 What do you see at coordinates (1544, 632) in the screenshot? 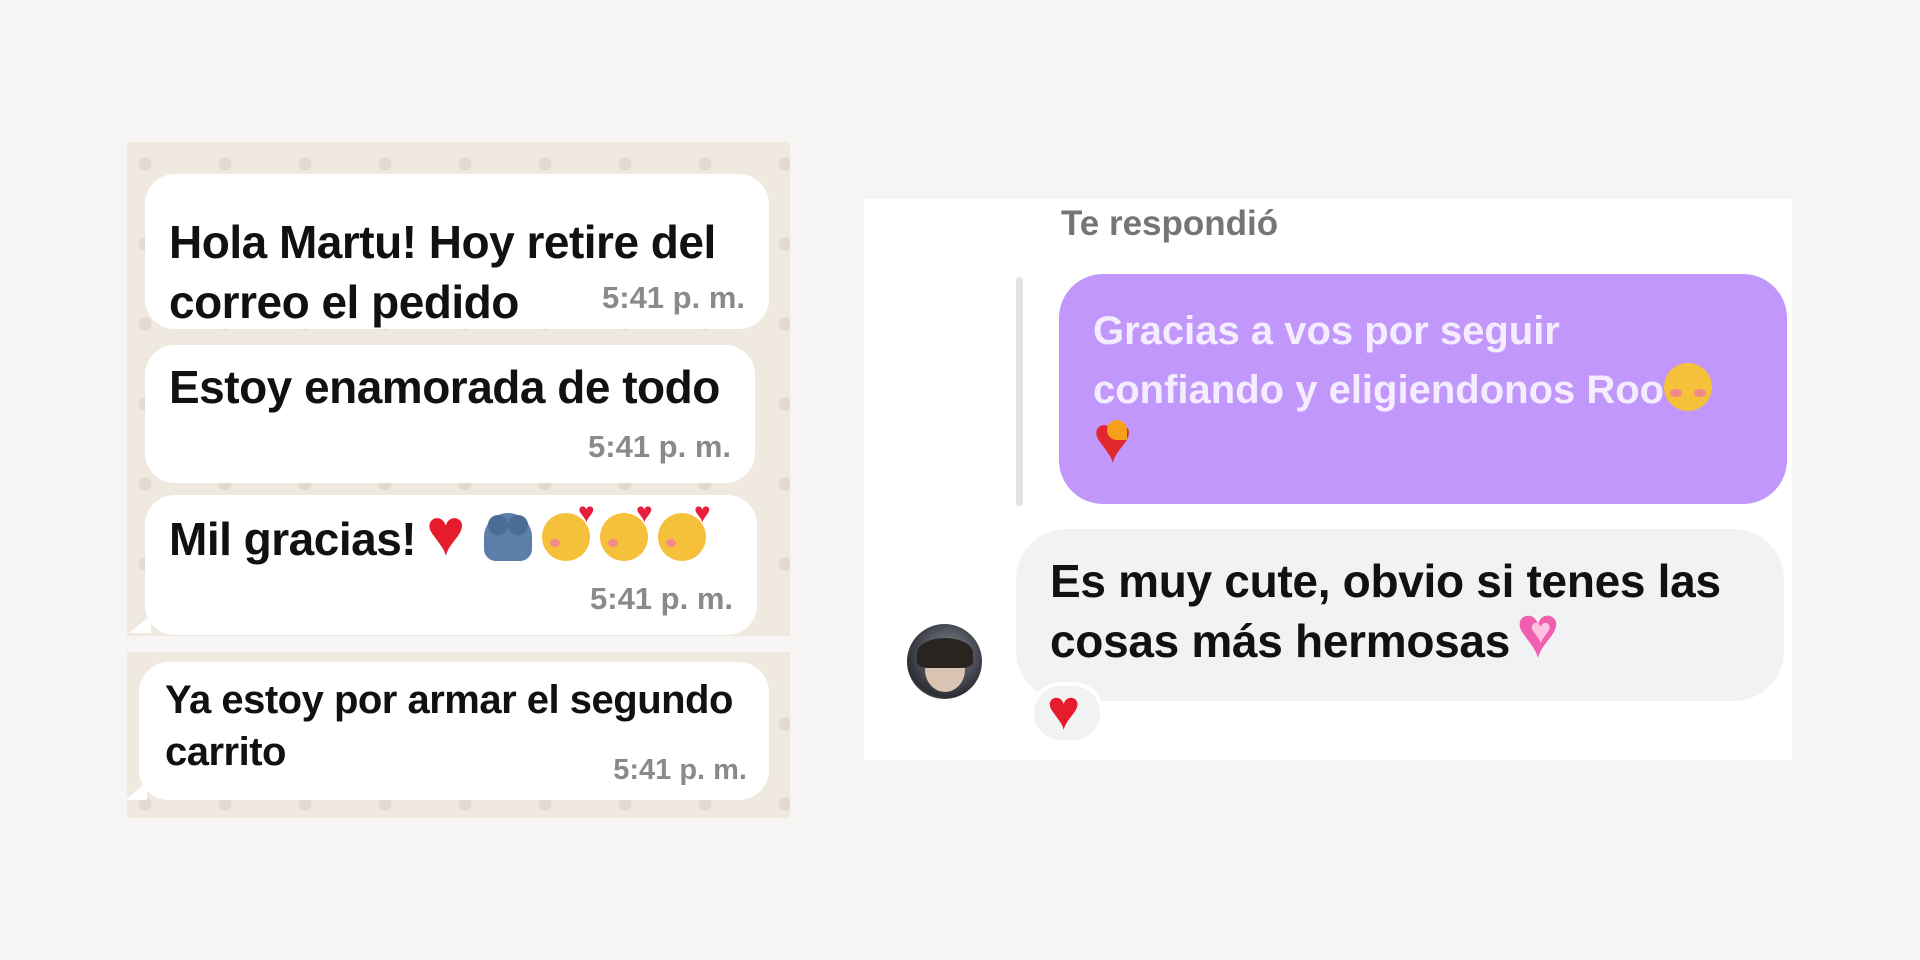
I see `growing-heart-icon` at bounding box center [1544, 632].